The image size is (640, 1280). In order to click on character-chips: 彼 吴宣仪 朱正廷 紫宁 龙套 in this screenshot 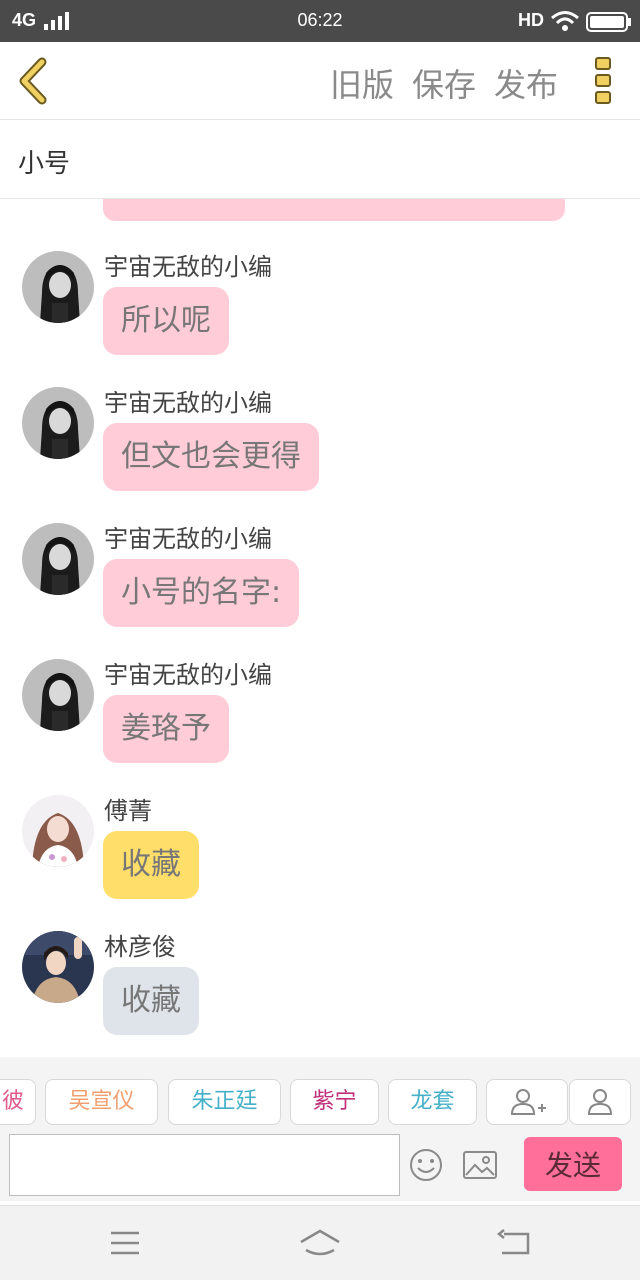, I will do `click(320, 1093)`.